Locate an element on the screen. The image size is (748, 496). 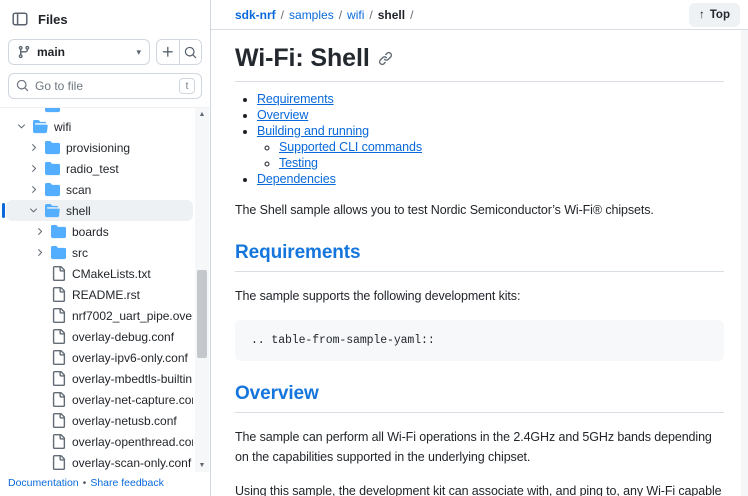
toc-link-testing: Testing is located at coordinates (298, 163).